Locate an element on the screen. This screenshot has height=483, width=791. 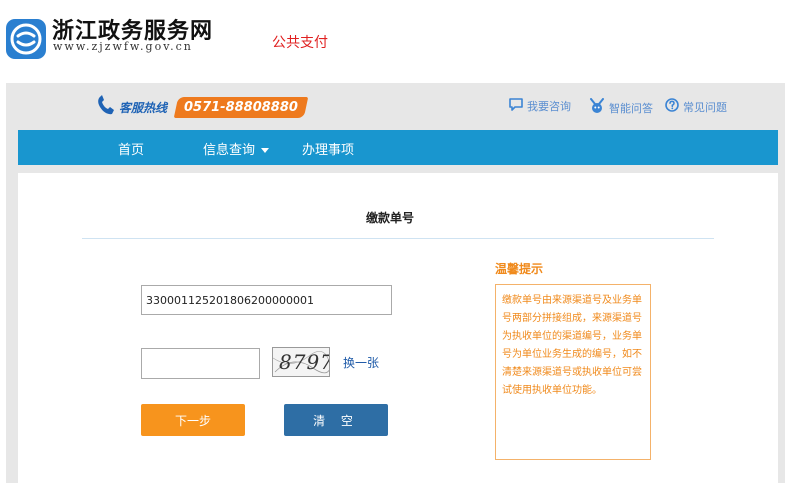
question-icon is located at coordinates (672, 106).